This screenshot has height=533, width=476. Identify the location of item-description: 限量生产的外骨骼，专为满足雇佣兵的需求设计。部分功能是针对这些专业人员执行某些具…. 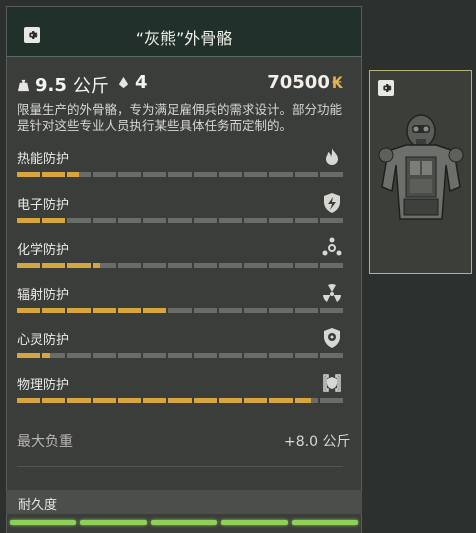
(180, 117).